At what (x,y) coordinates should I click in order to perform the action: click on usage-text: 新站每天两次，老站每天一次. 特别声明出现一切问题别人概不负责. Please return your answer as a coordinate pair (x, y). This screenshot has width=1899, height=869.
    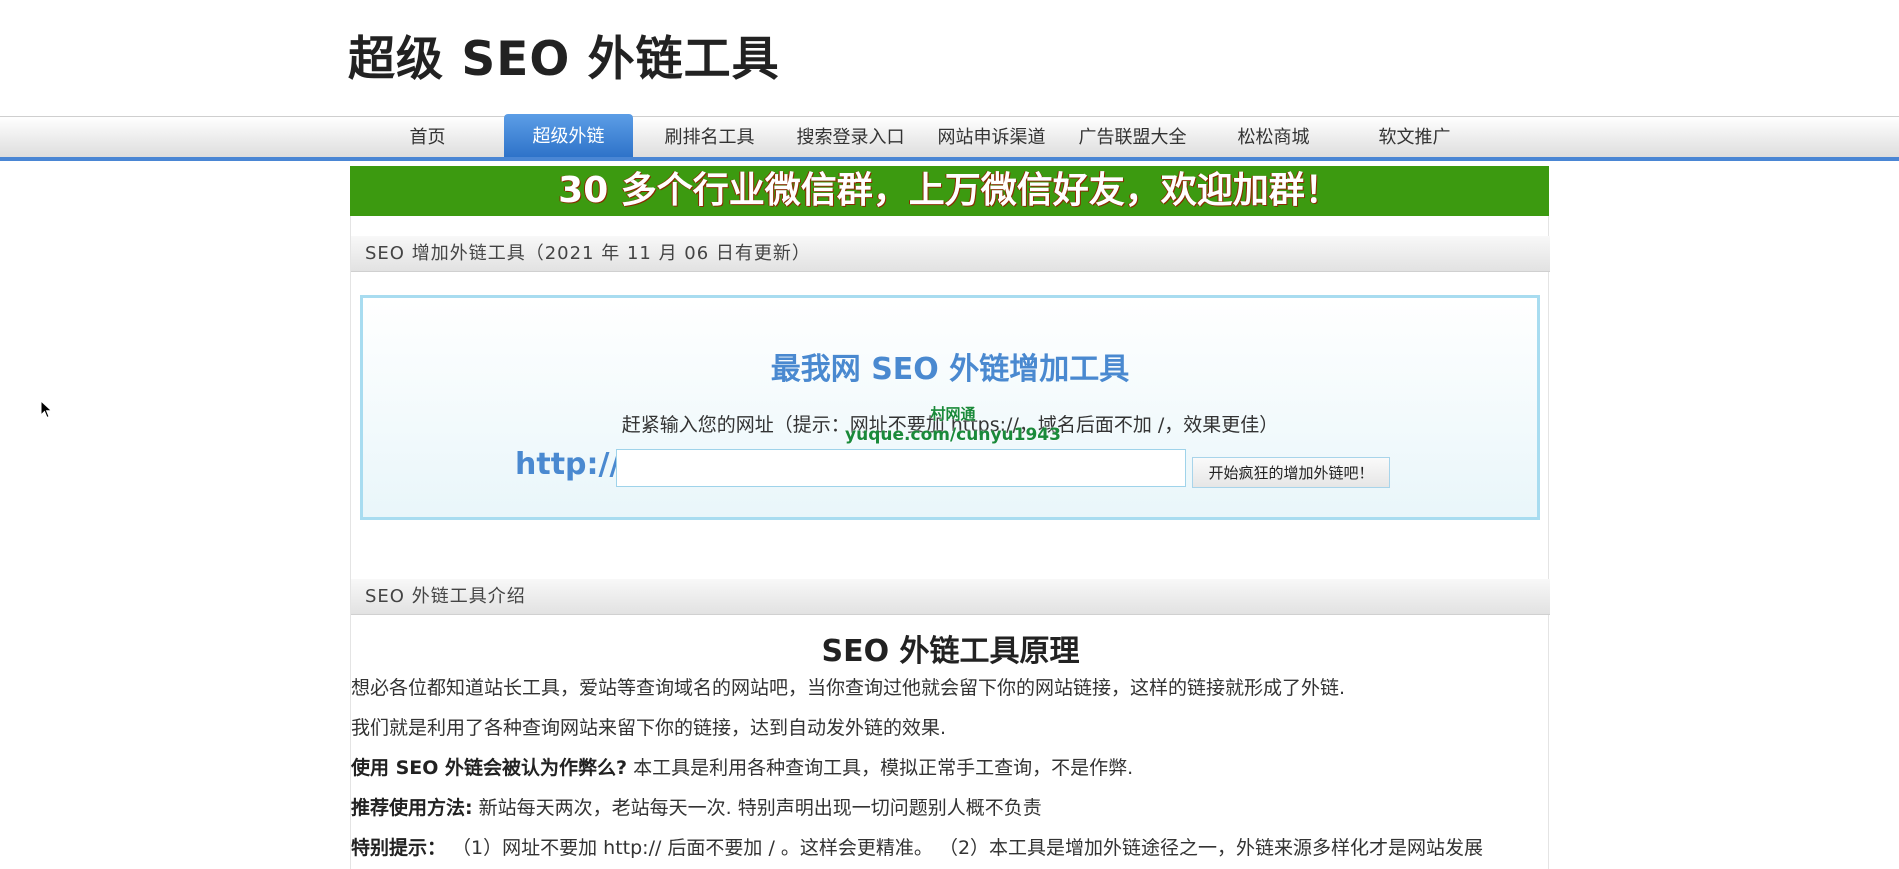
    Looking at the image, I should click on (757, 808).